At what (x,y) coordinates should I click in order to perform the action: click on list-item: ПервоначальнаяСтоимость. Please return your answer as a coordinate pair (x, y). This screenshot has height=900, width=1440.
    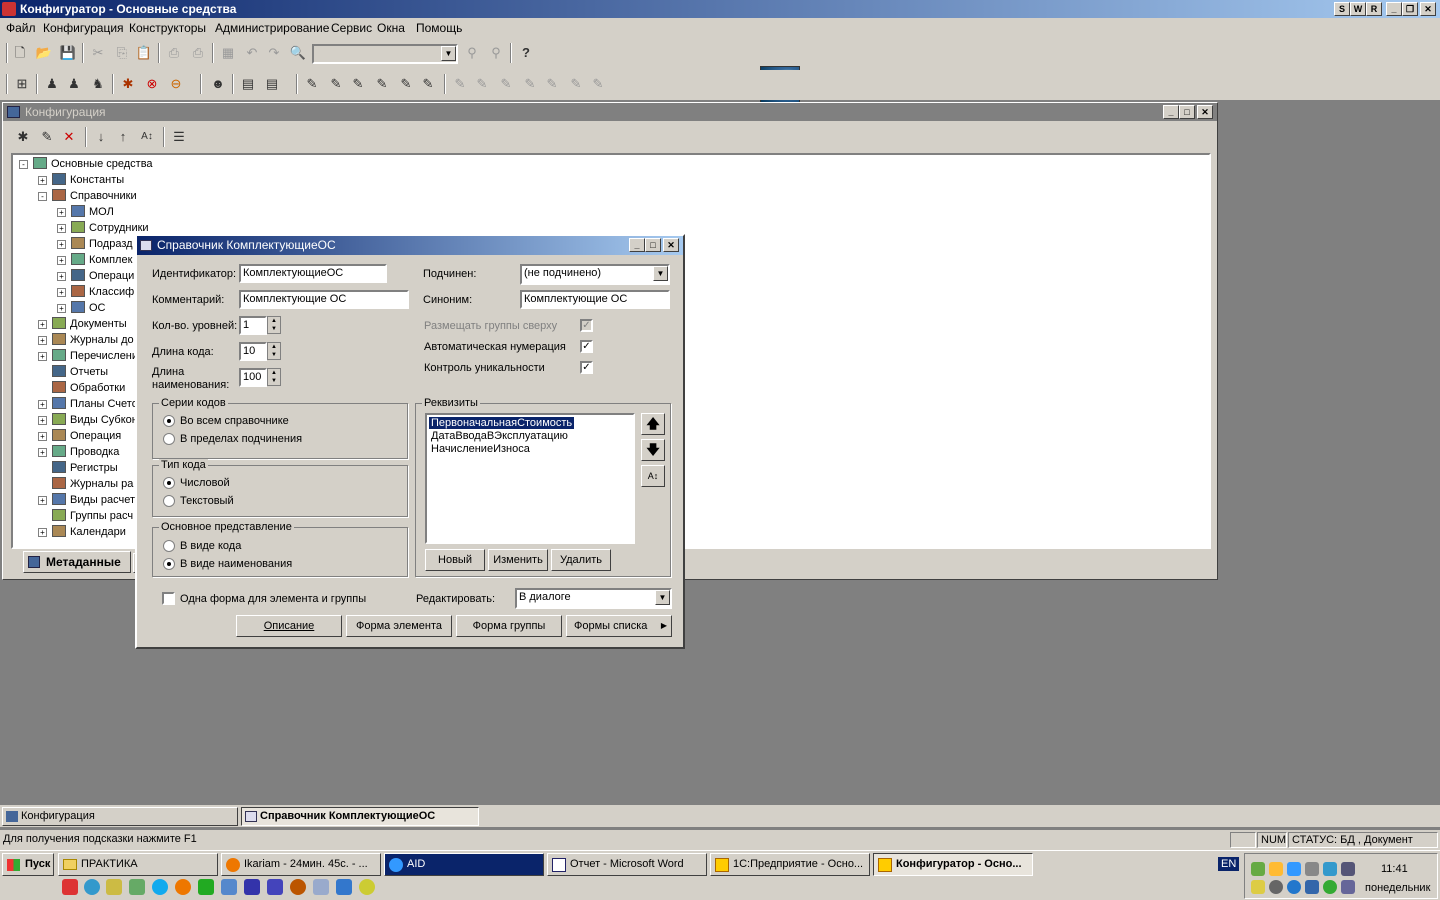
    Looking at the image, I should click on (502, 423).